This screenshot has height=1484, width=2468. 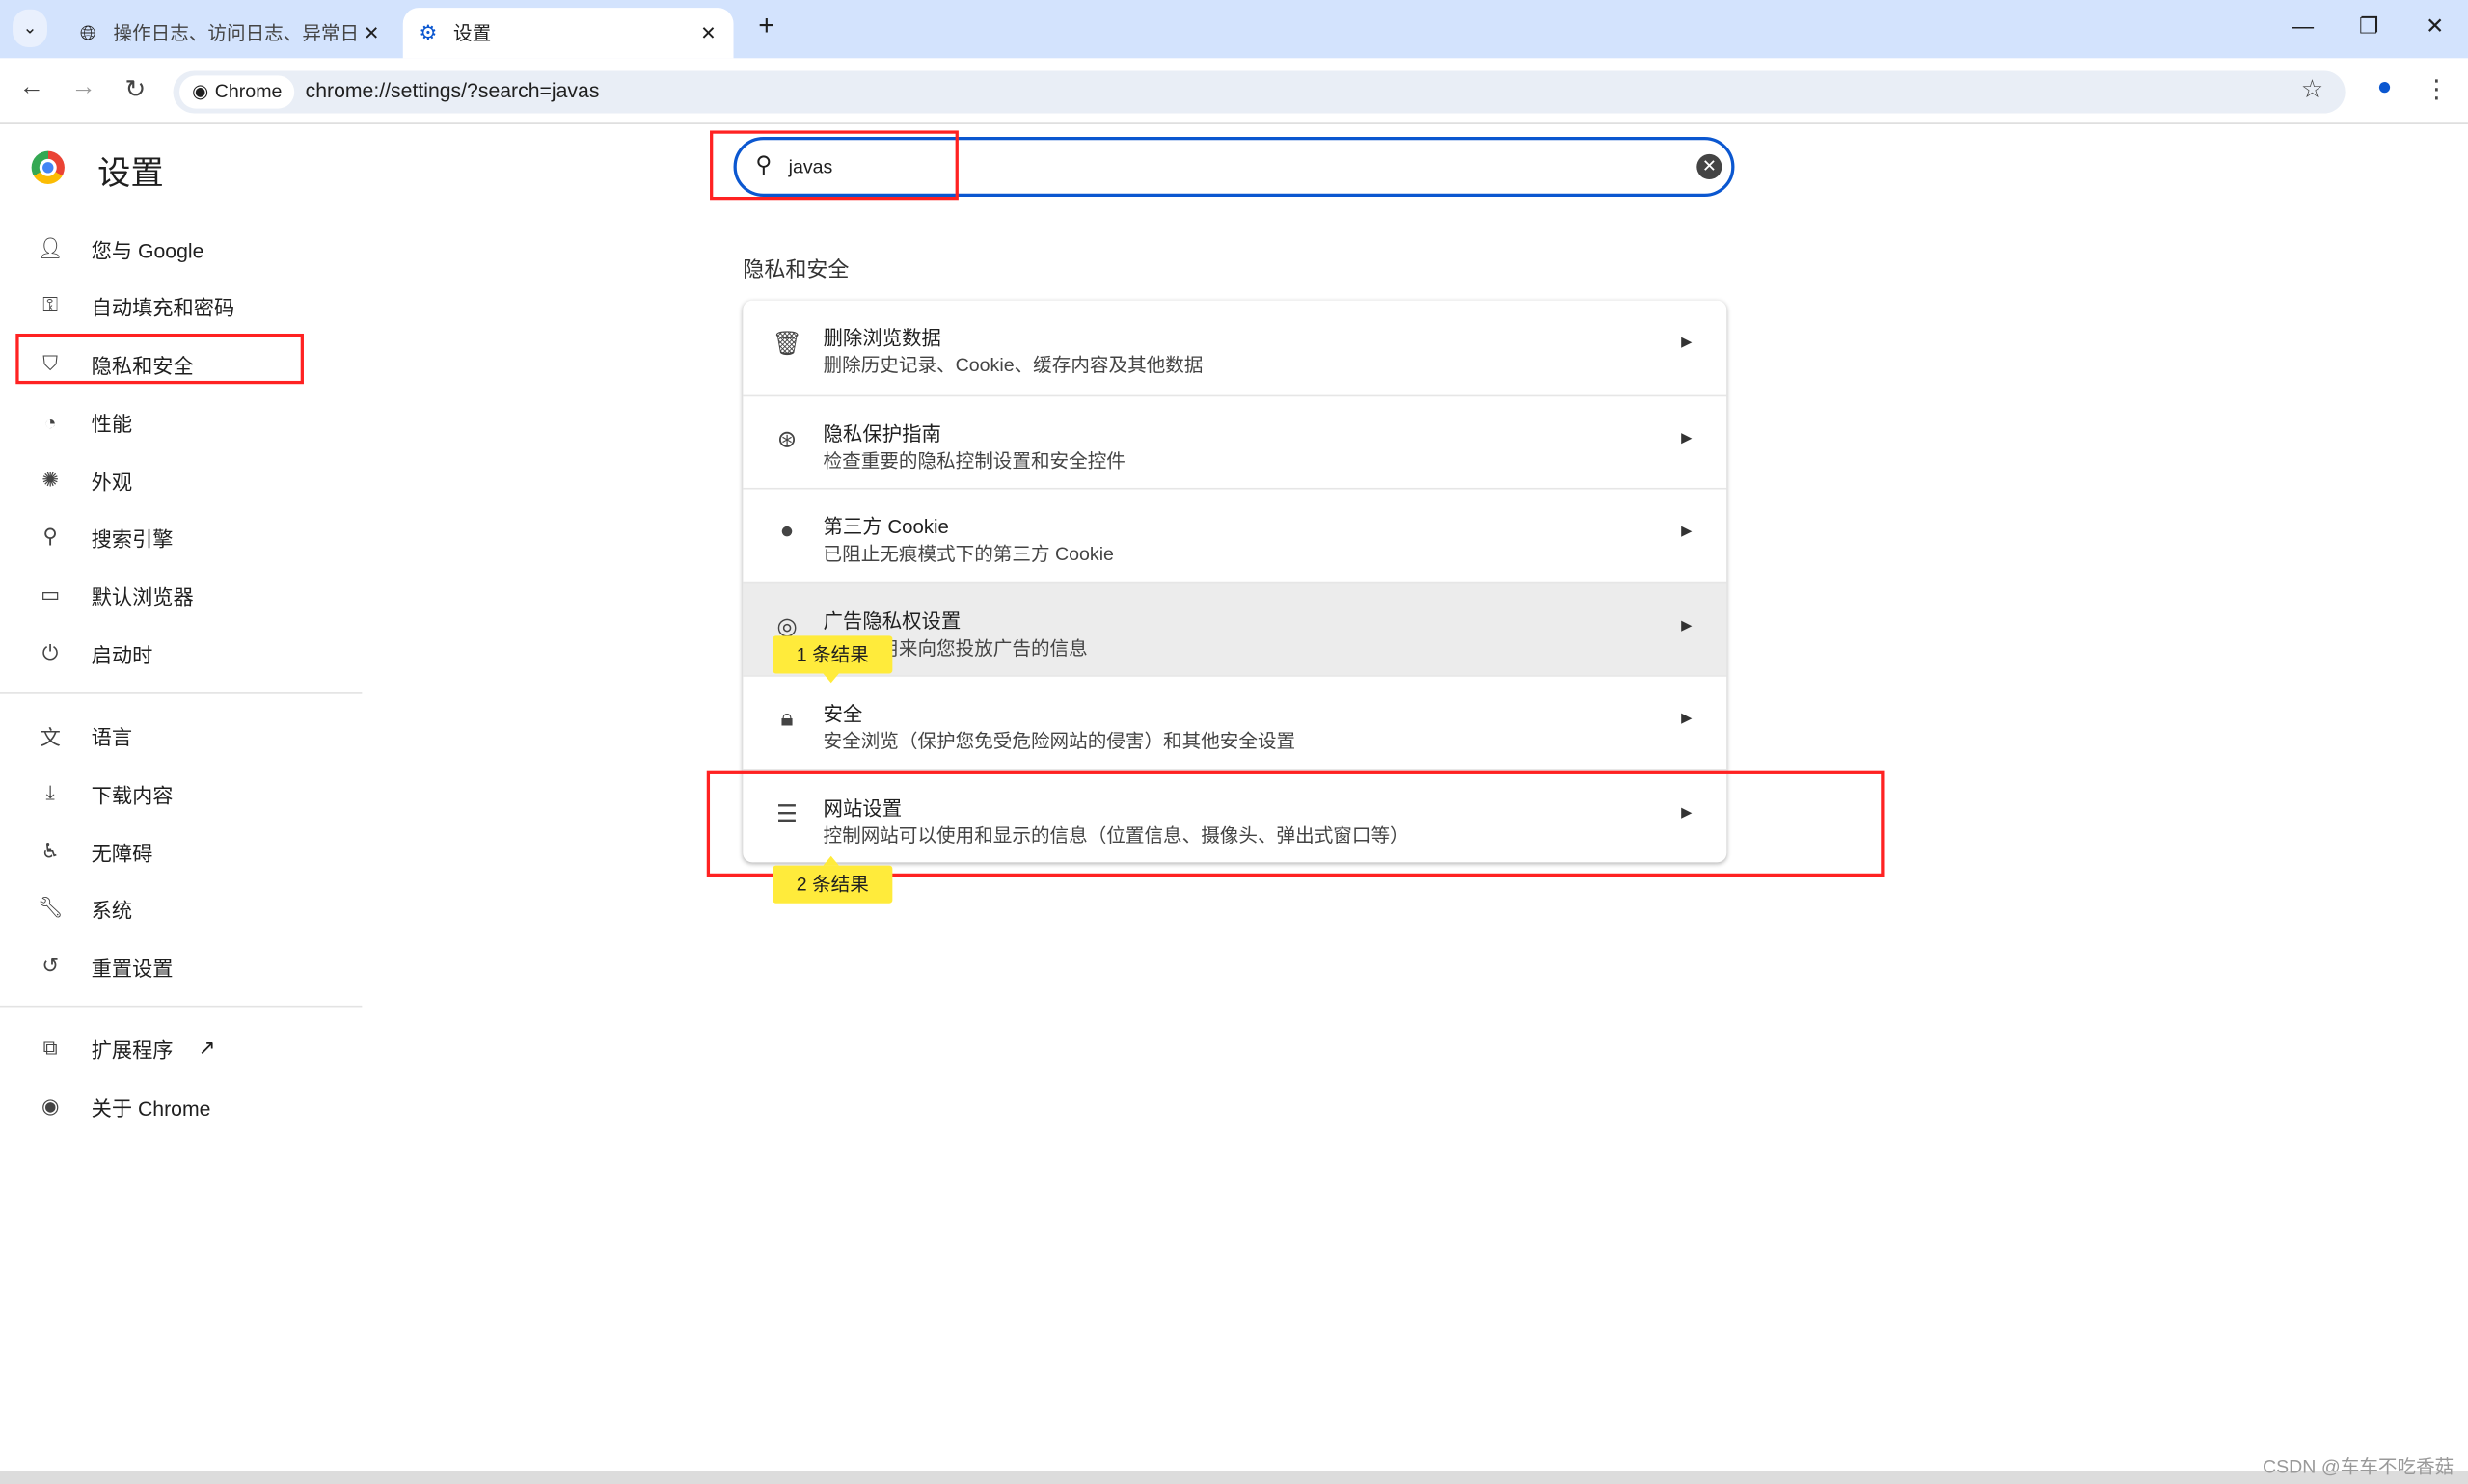 I want to click on watermark: CSDN @车车不吃香菇, so click(x=2358, y=1466).